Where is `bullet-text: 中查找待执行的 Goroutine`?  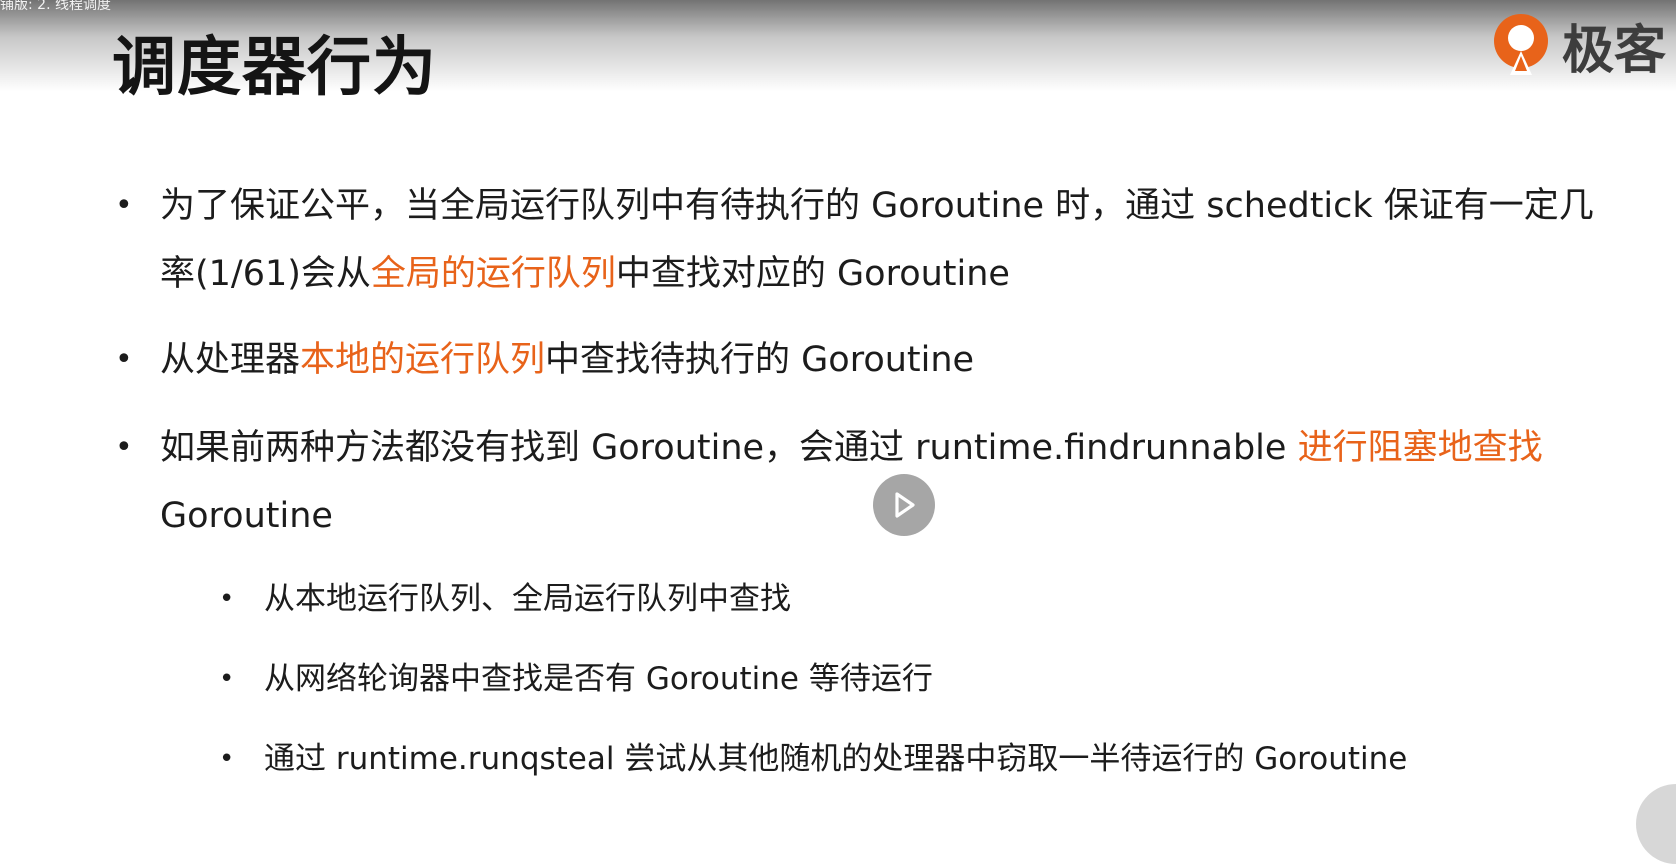
bullet-text: 中查找待执行的 Goroutine is located at coordinates (760, 360).